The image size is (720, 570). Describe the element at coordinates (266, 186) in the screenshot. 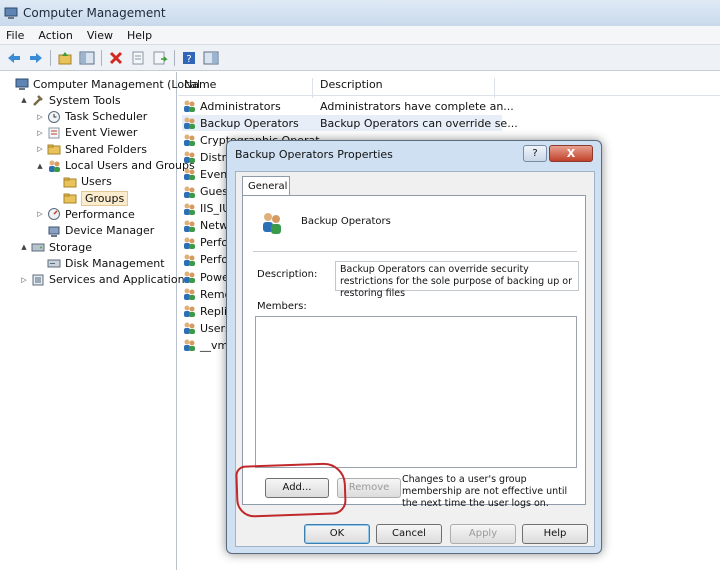

I see `tab-general: General` at that location.